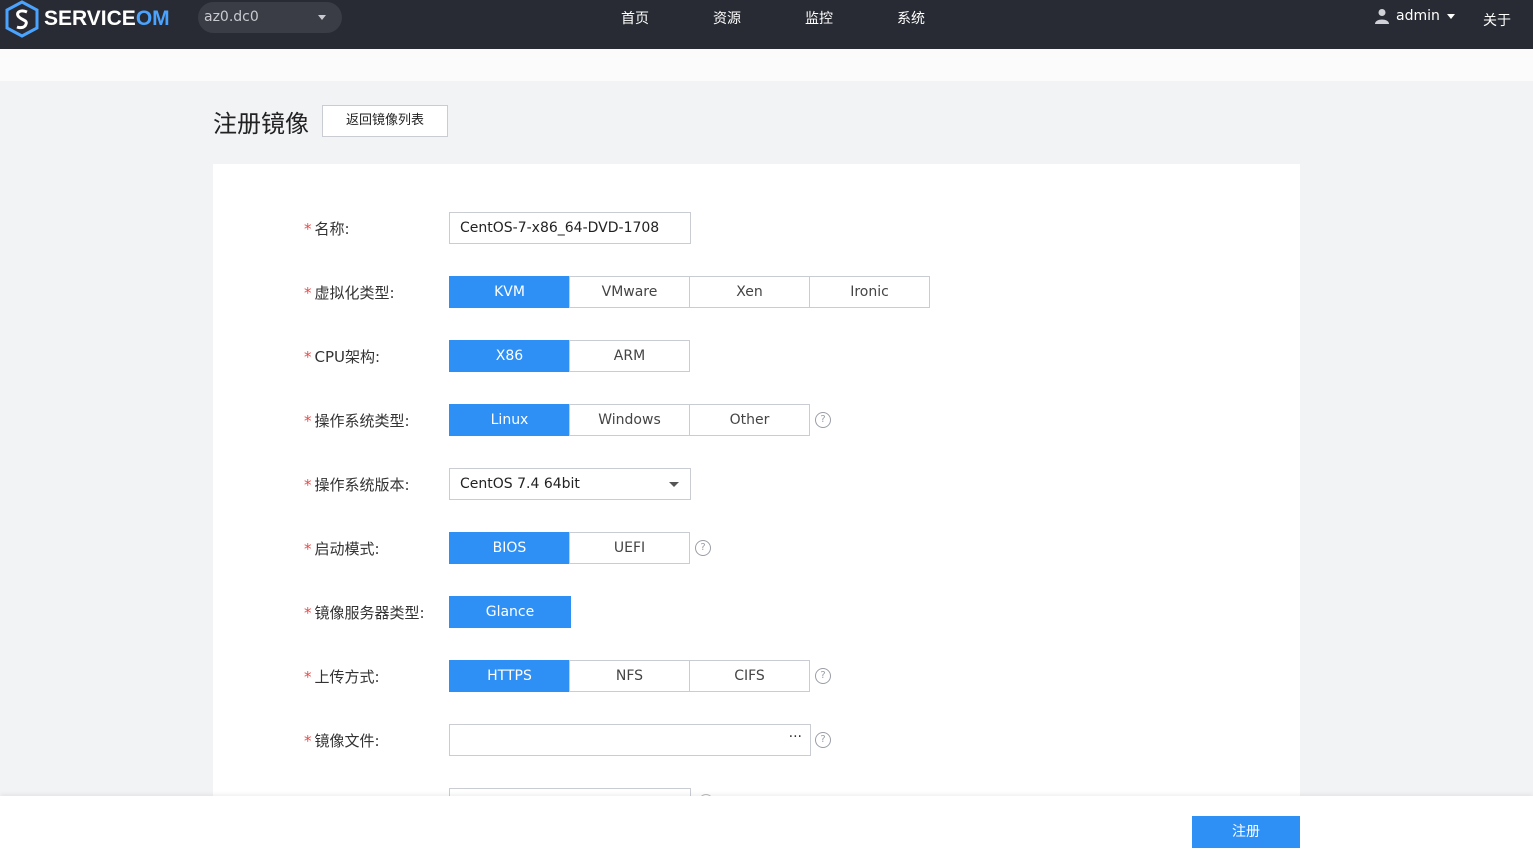 The image size is (1533, 856). Describe the element at coordinates (342, 677) in the screenshot. I see `upload-method-label: * 上传方式:` at that location.